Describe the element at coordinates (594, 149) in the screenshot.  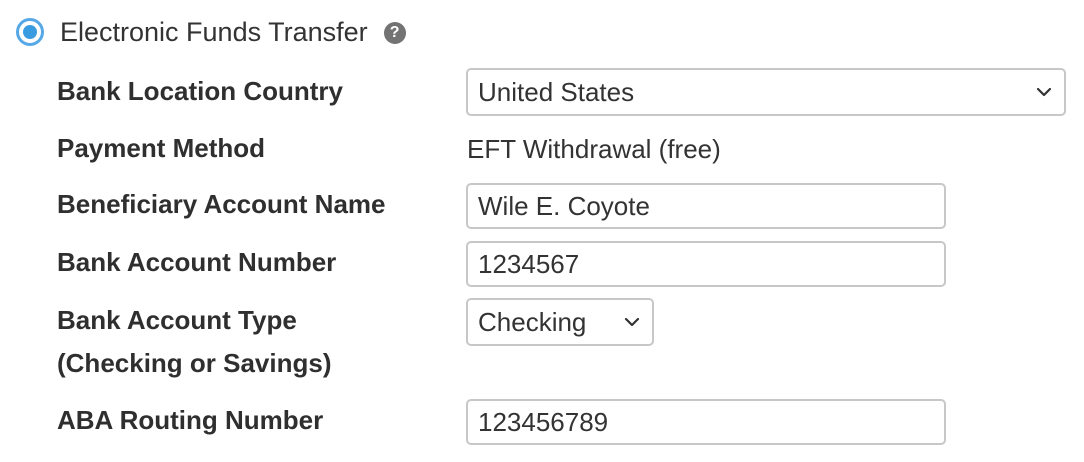
I see `payment-method-value: EFT Withdrawal (free)` at that location.